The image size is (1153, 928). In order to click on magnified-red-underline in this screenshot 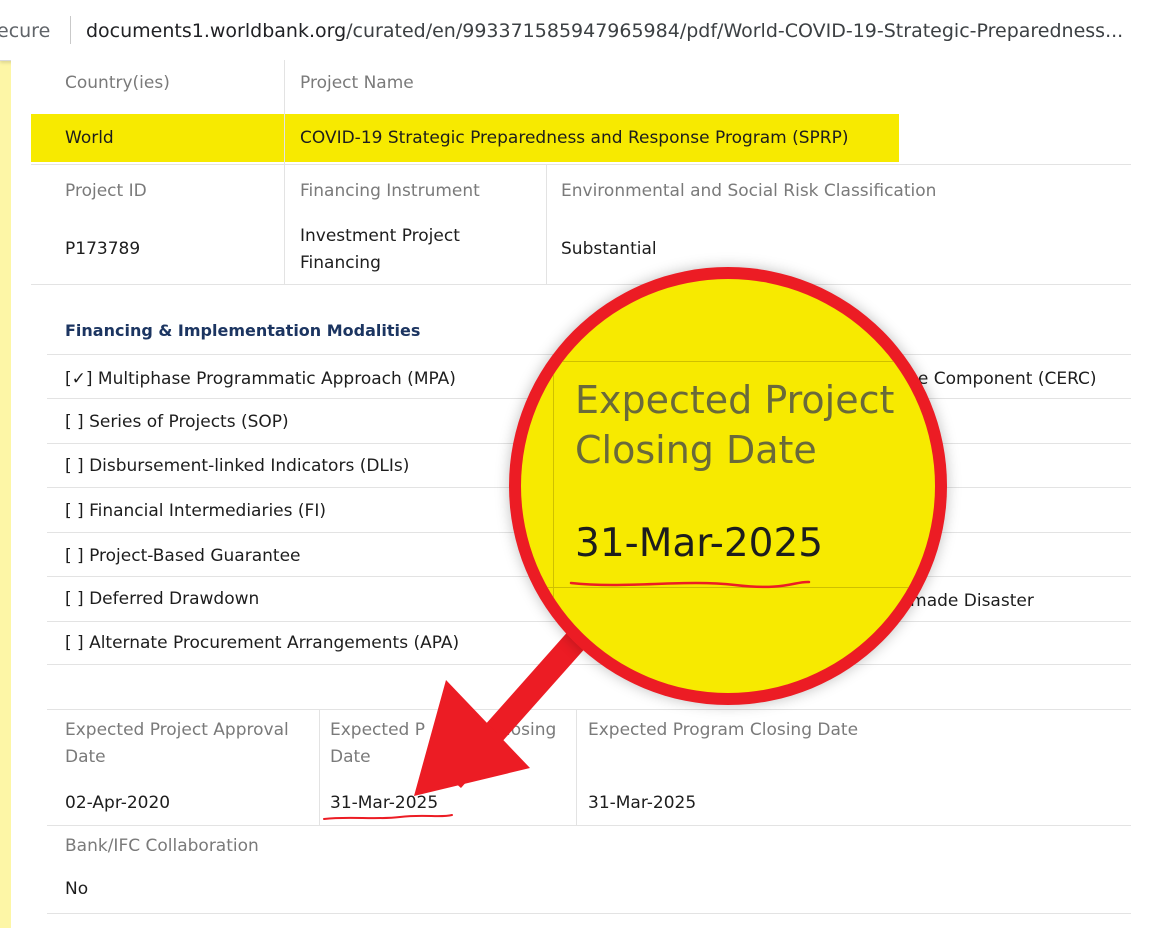, I will do `click(690, 584)`.